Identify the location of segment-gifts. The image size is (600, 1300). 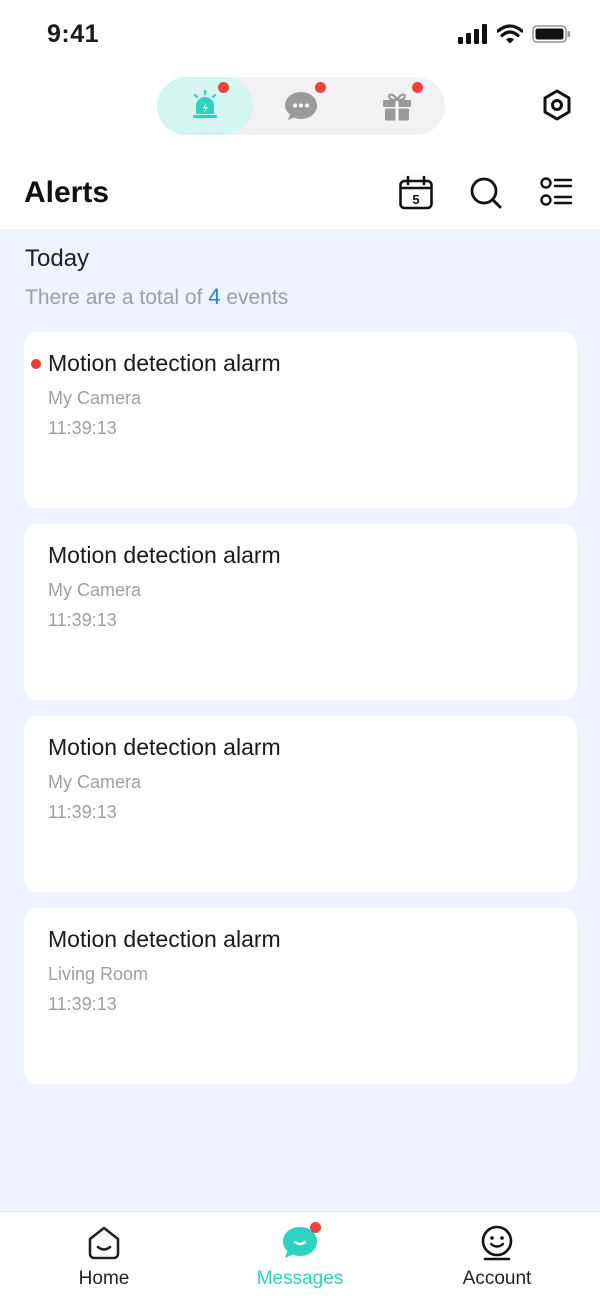
(397, 106).